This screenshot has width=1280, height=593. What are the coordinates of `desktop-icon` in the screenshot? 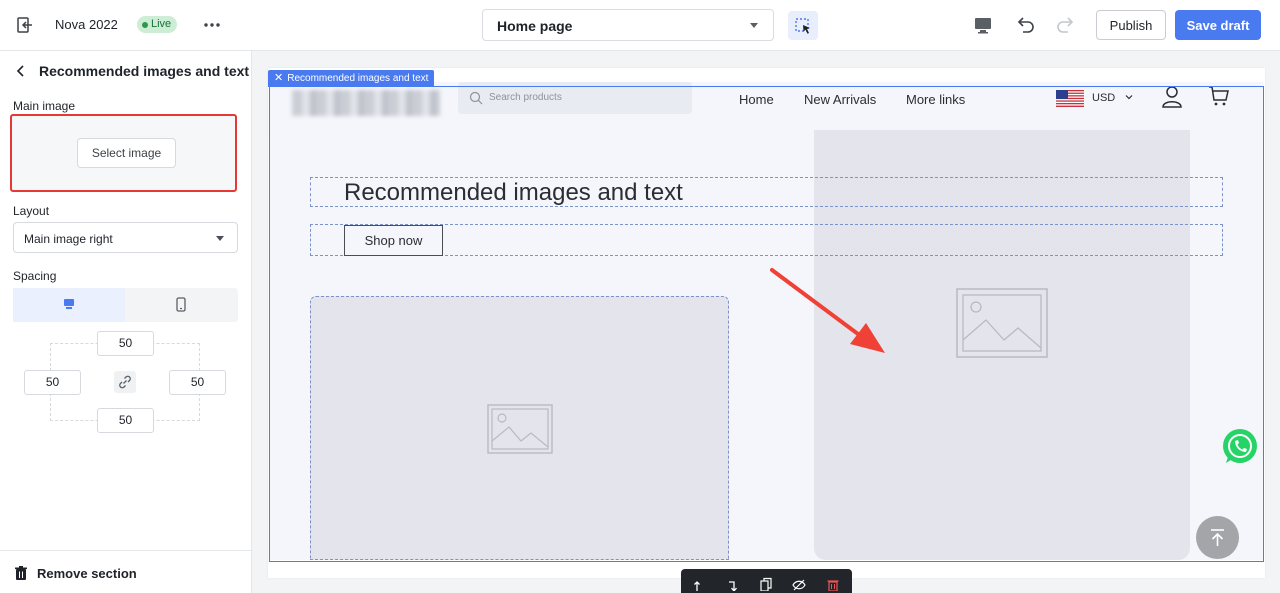 It's located at (983, 25).